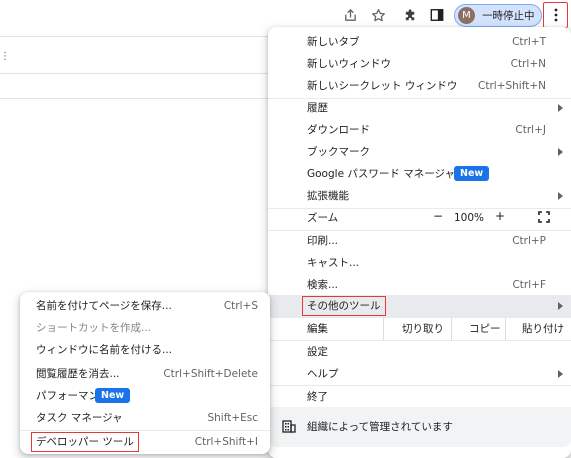 Image resolution: width=571 pixels, height=458 pixels. What do you see at coordinates (423, 329) in the screenshot?
I see `cut-button: 切り取り` at bounding box center [423, 329].